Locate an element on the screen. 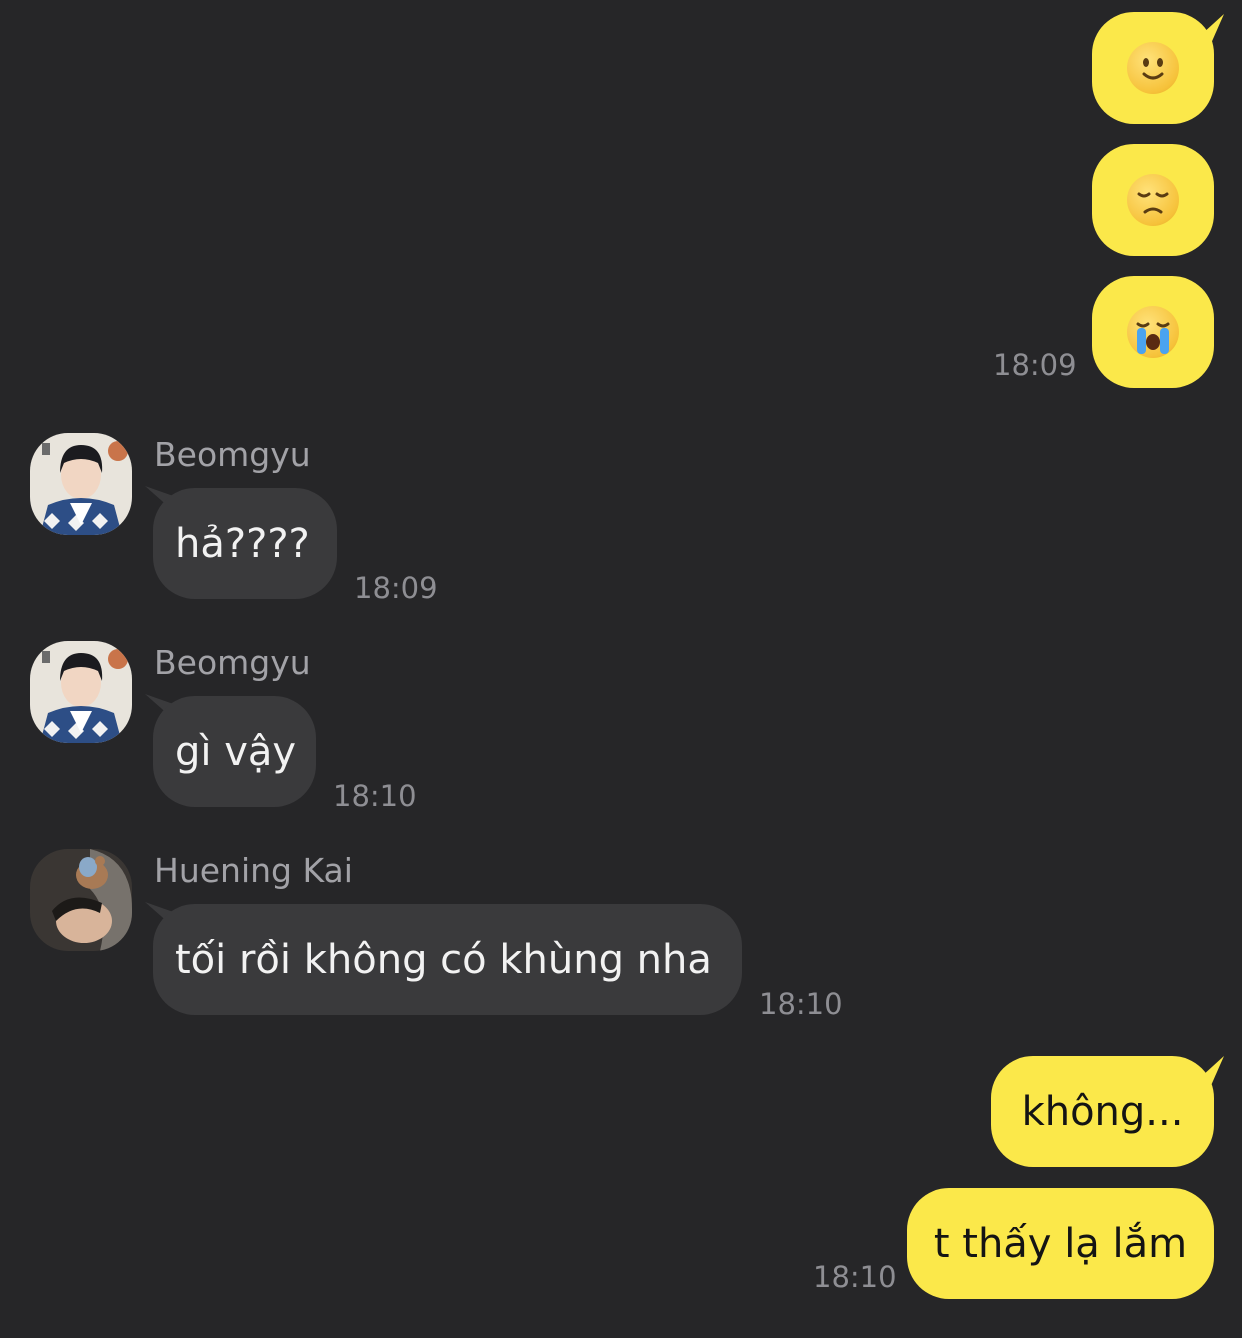  loudly-crying-face-icon is located at coordinates (1153, 332).